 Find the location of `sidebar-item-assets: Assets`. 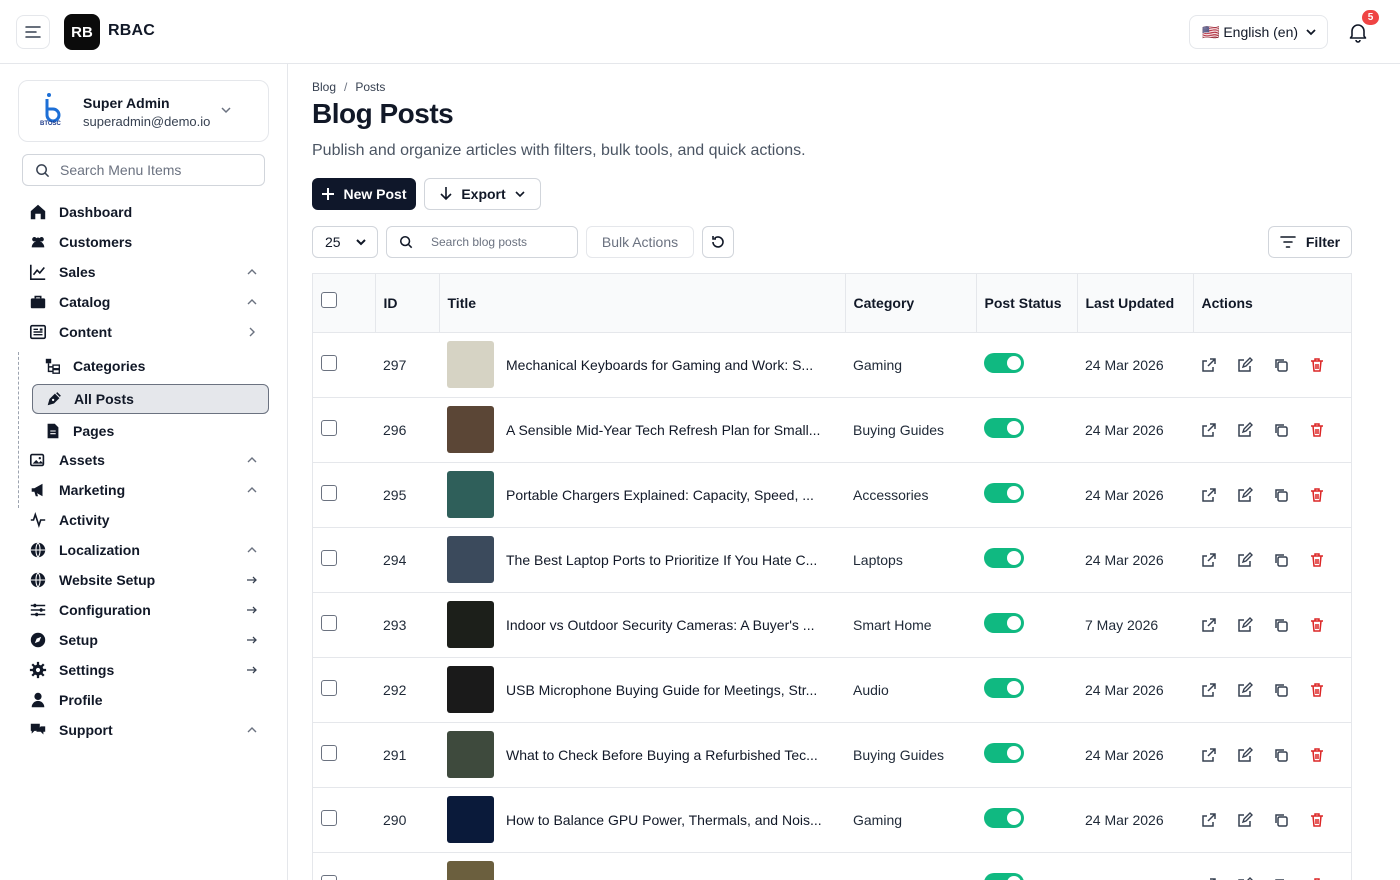

sidebar-item-assets: Assets is located at coordinates (148, 460).